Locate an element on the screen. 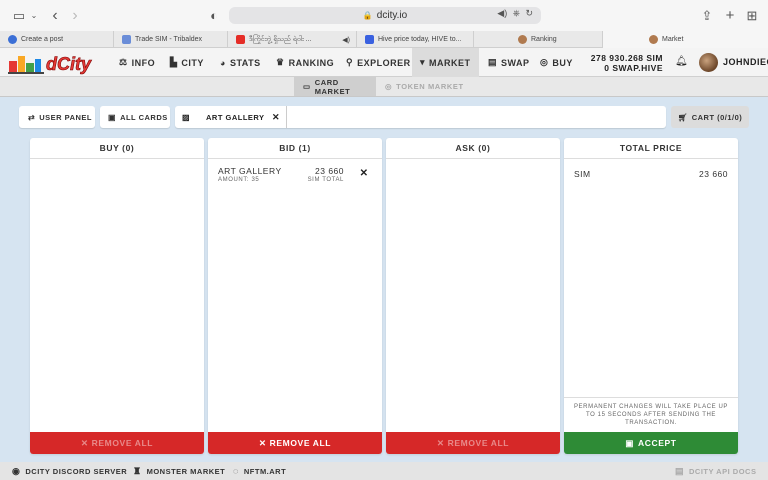  tab-overview-icon: ⊞ is located at coordinates (752, 15).